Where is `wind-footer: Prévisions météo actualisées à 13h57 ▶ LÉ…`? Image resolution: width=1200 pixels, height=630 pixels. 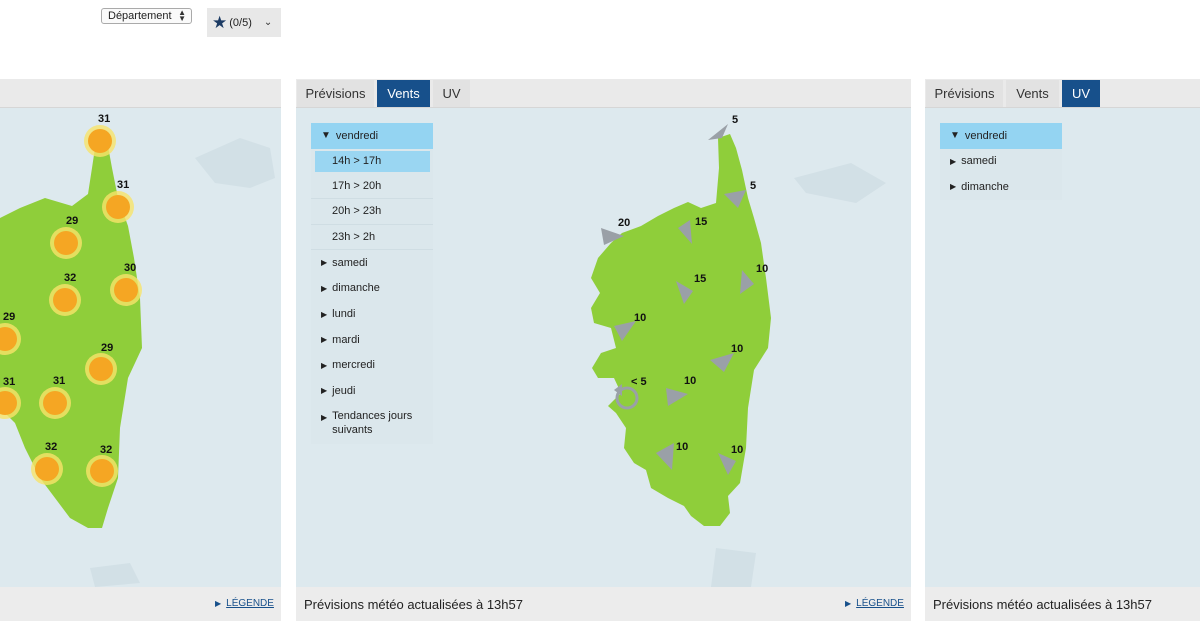
wind-footer: Prévisions météo actualisées à 13h57 ▶ LÉ… is located at coordinates (603, 604).